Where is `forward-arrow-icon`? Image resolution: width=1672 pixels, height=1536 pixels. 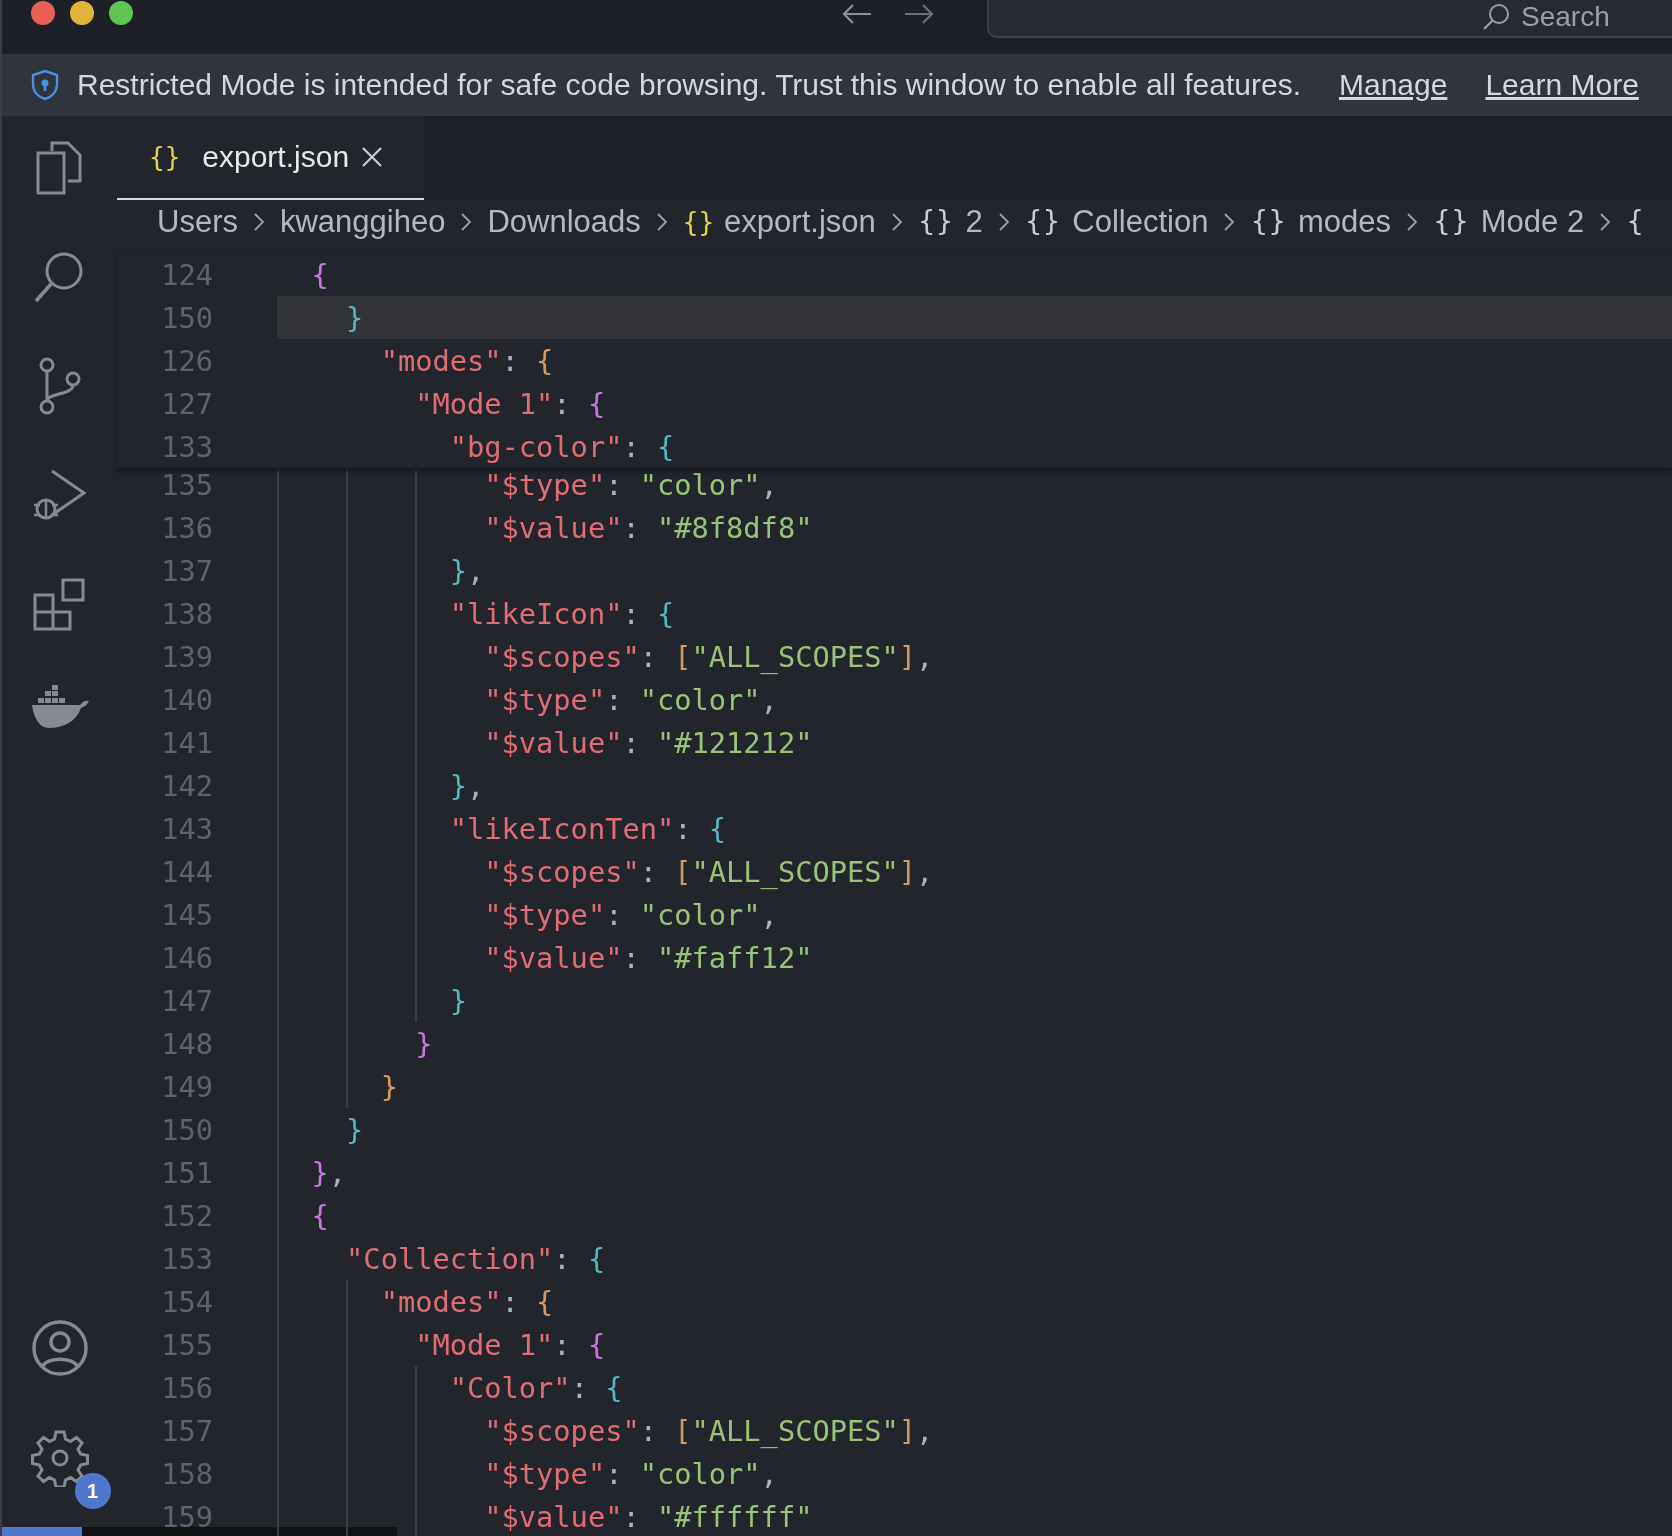
forward-arrow-icon is located at coordinates (919, 14).